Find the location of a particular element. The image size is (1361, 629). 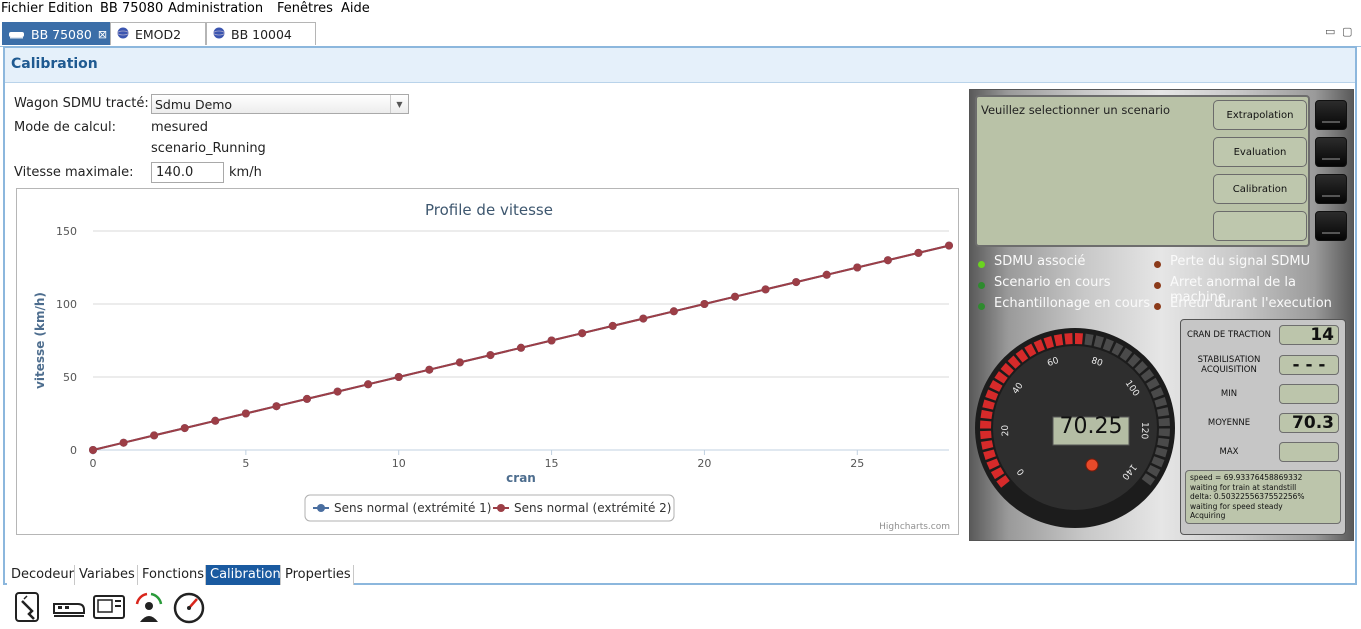

menu-fenetres: Fenêtres is located at coordinates (305, 8).